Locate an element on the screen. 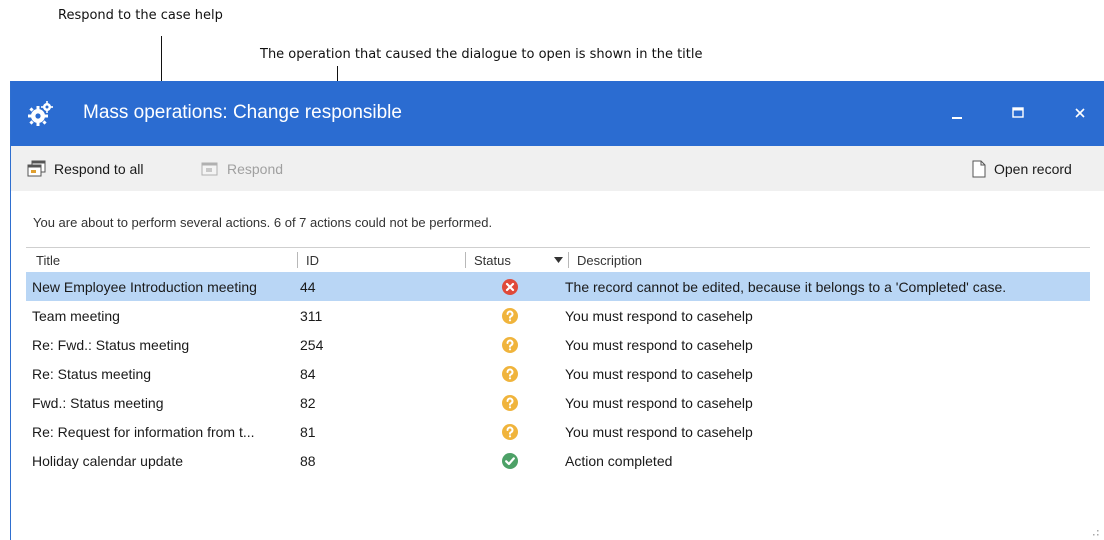 This screenshot has width=1104, height=540. column-header-title: Title is located at coordinates (48, 260).